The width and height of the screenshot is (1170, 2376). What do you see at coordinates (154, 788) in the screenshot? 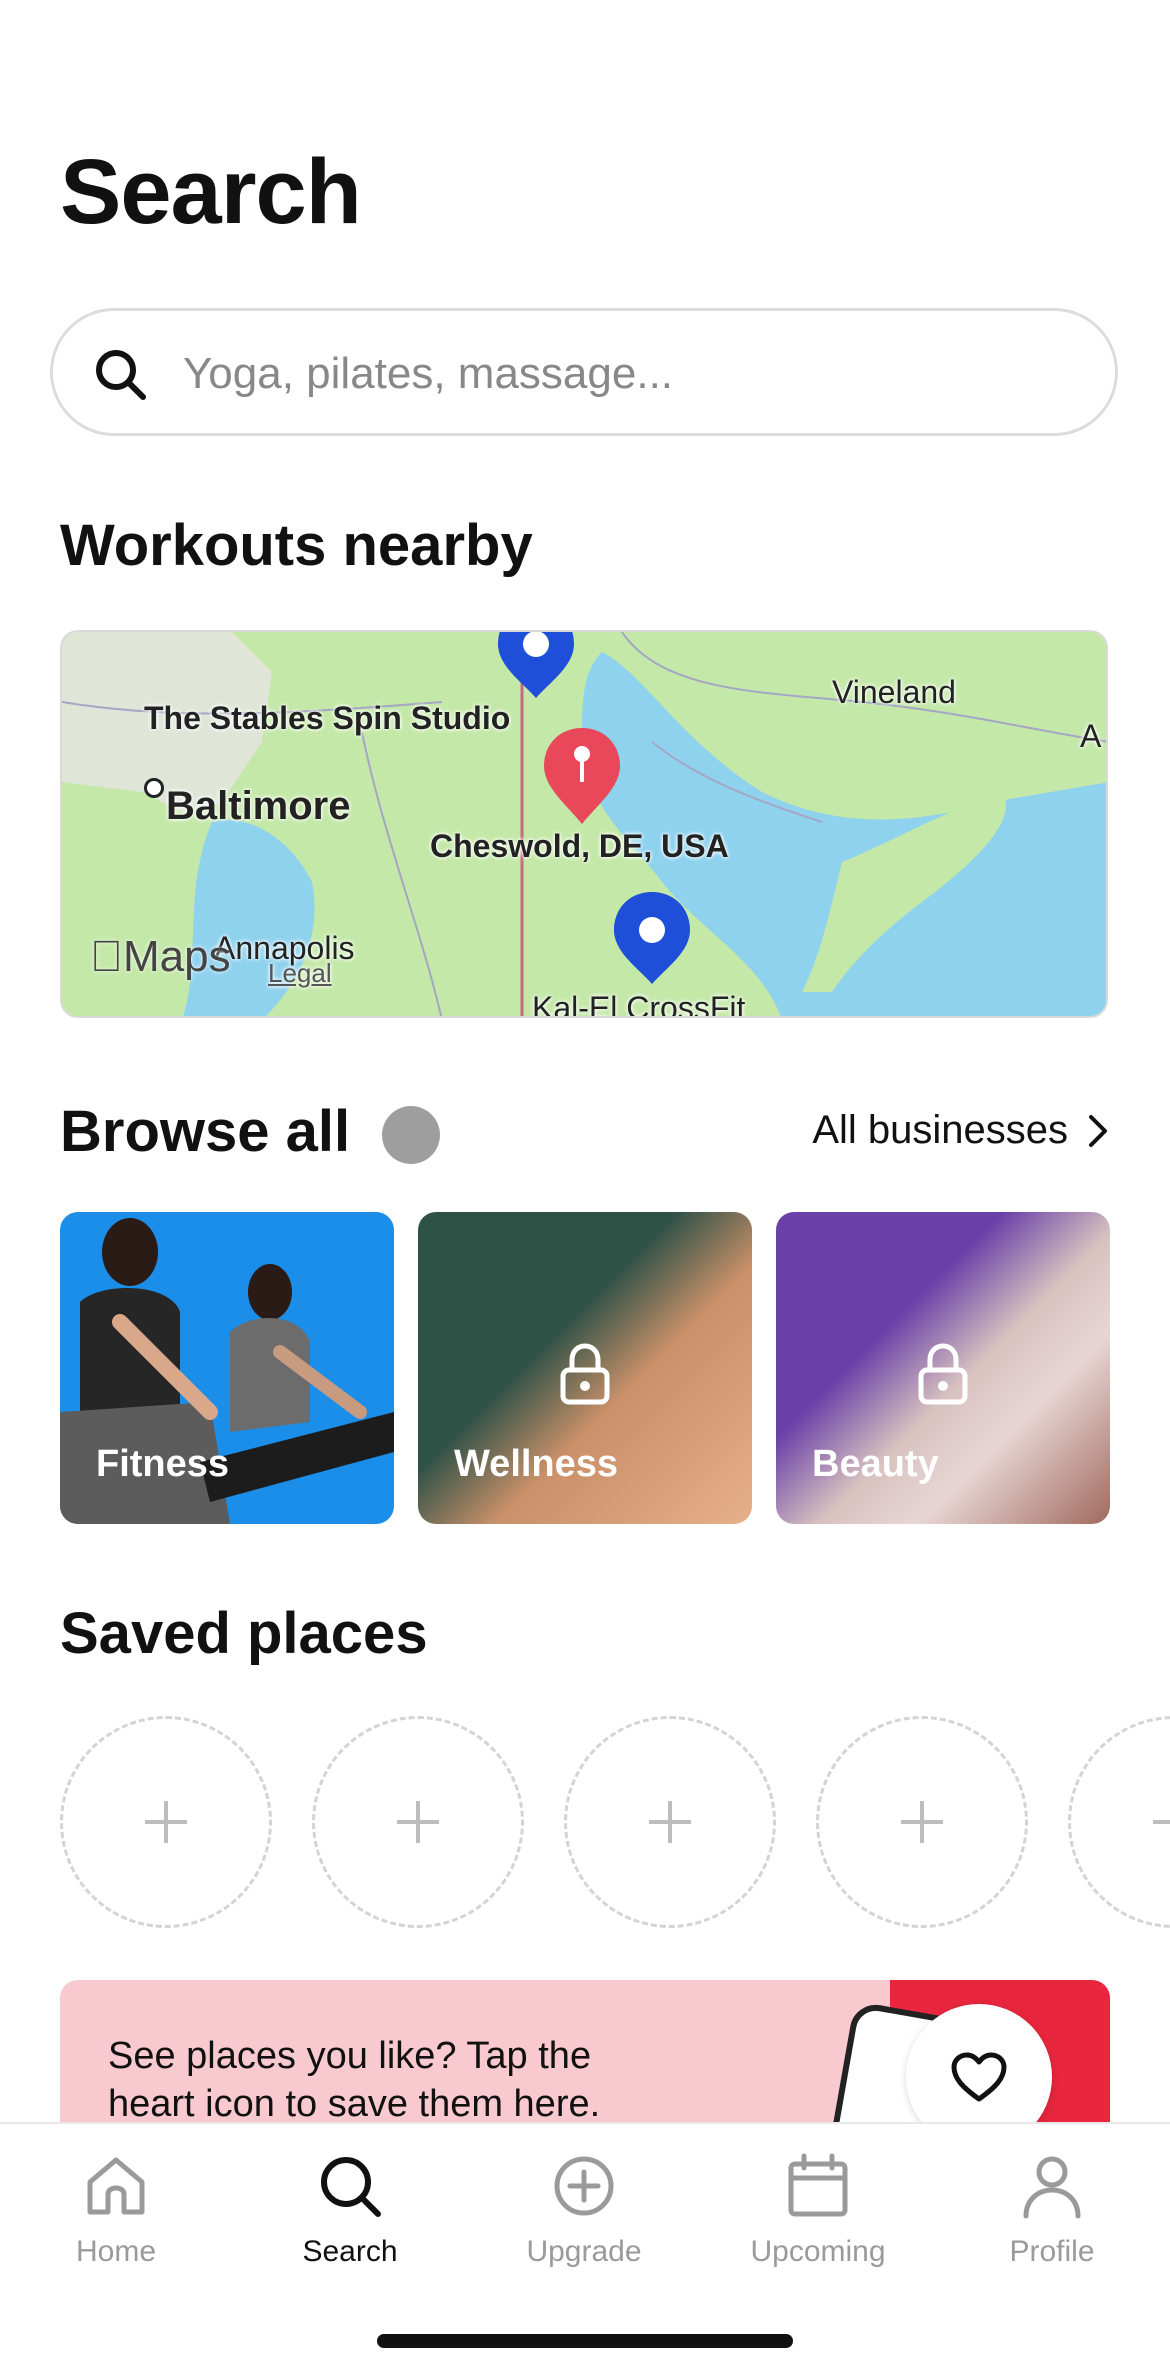
I see `city-dot` at bounding box center [154, 788].